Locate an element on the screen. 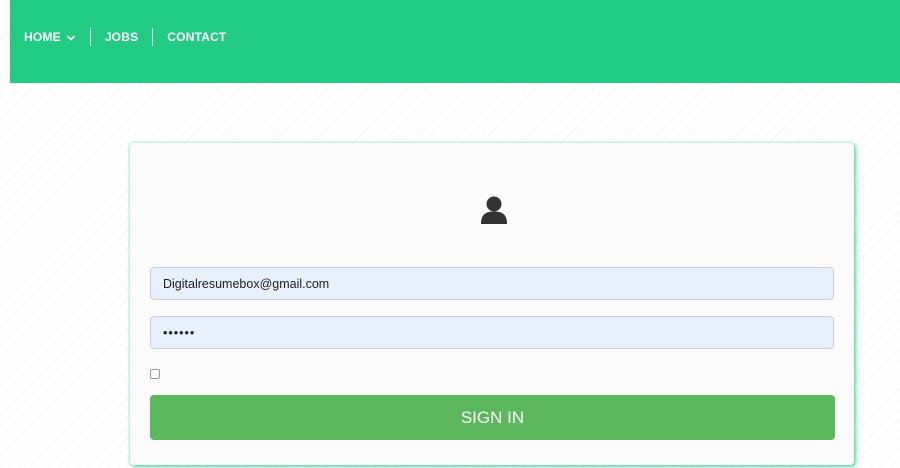  nav-jobs: JOBS is located at coordinates (121, 37).